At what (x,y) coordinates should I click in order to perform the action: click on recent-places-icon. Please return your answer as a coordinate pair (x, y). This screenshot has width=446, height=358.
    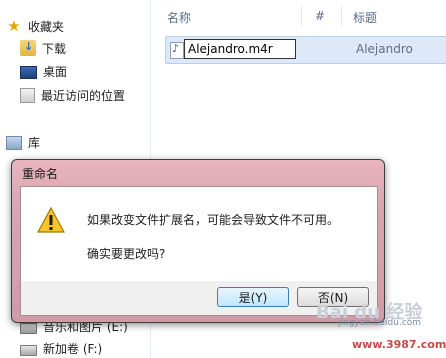
    Looking at the image, I should click on (27, 95).